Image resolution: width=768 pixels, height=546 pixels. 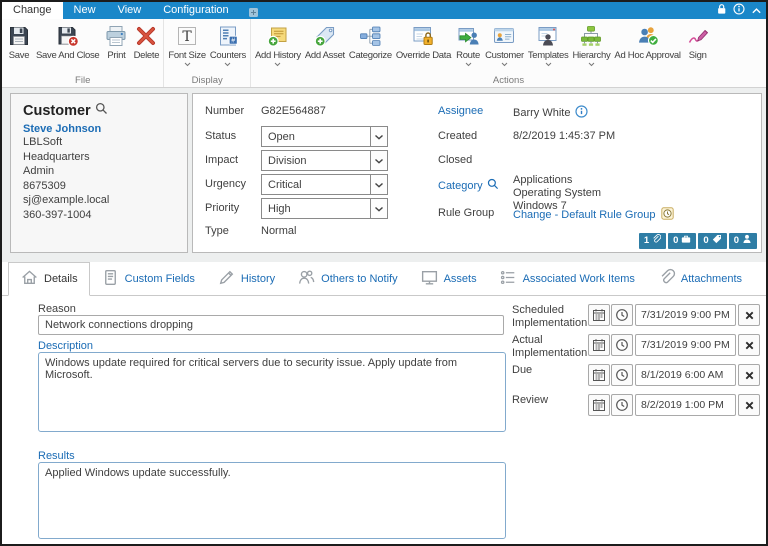 I want to click on status-select-value: Open, so click(x=281, y=136).